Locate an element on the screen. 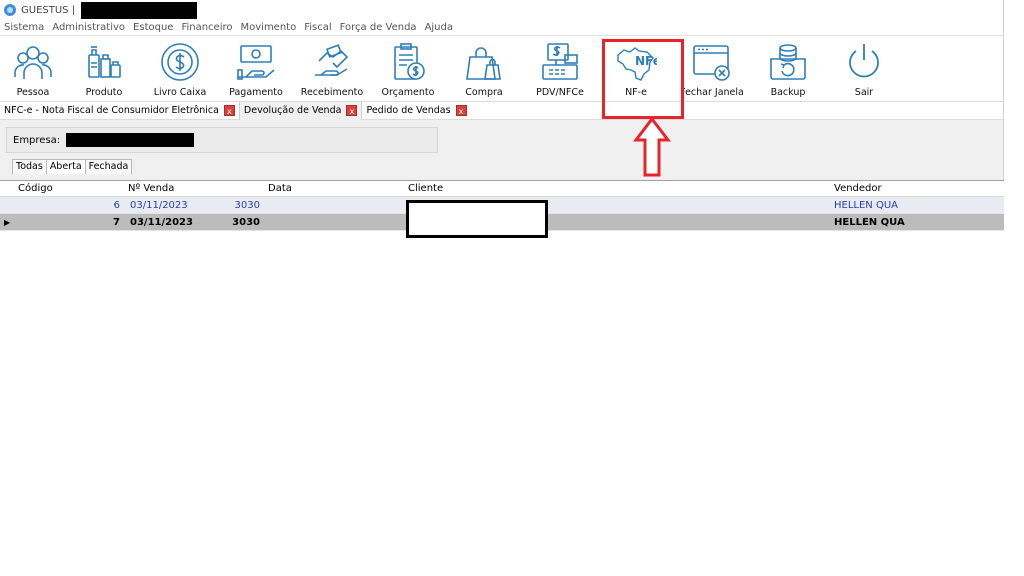 Image resolution: width=1024 pixels, height=576 pixels. fechar-janela-label: Fechar Janela is located at coordinates (712, 92).